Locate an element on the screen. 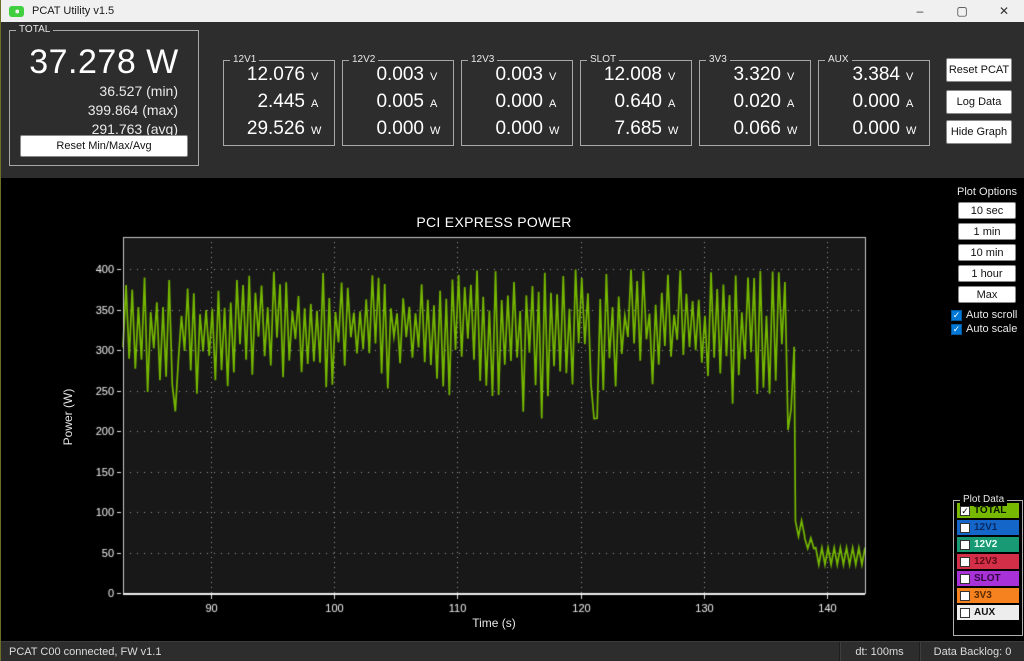  rail-measurement-row: 0.640 A is located at coordinates (636, 103).